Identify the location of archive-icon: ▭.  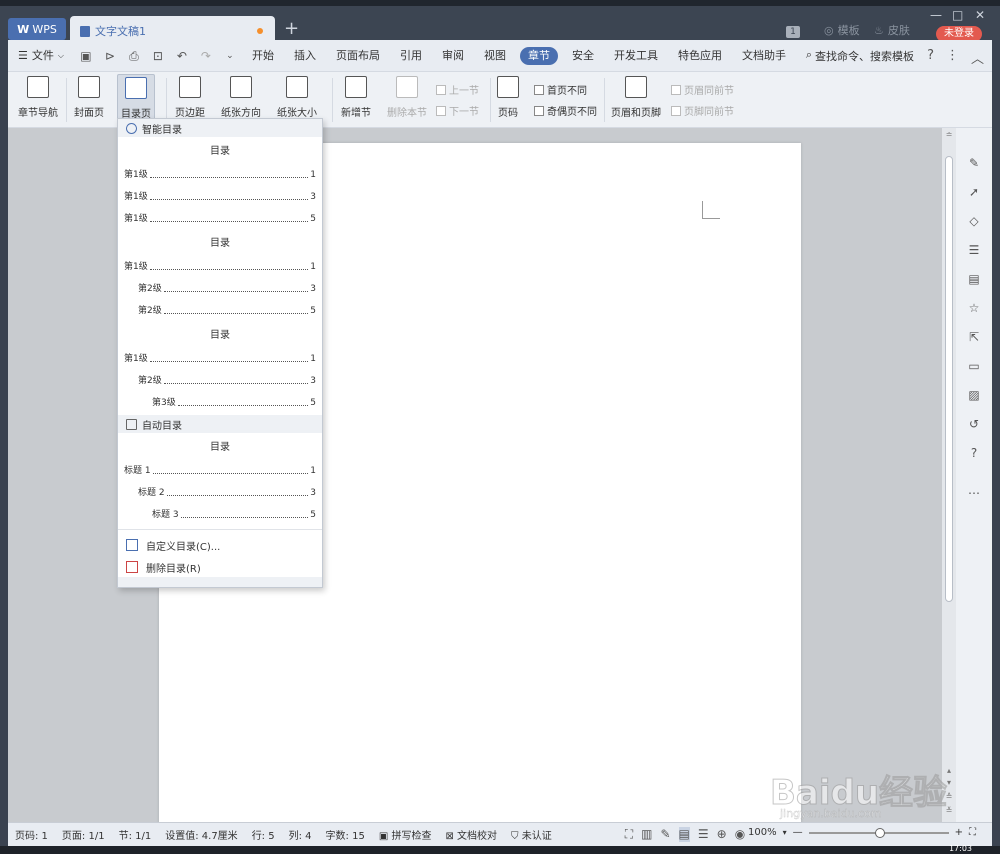
(974, 366).